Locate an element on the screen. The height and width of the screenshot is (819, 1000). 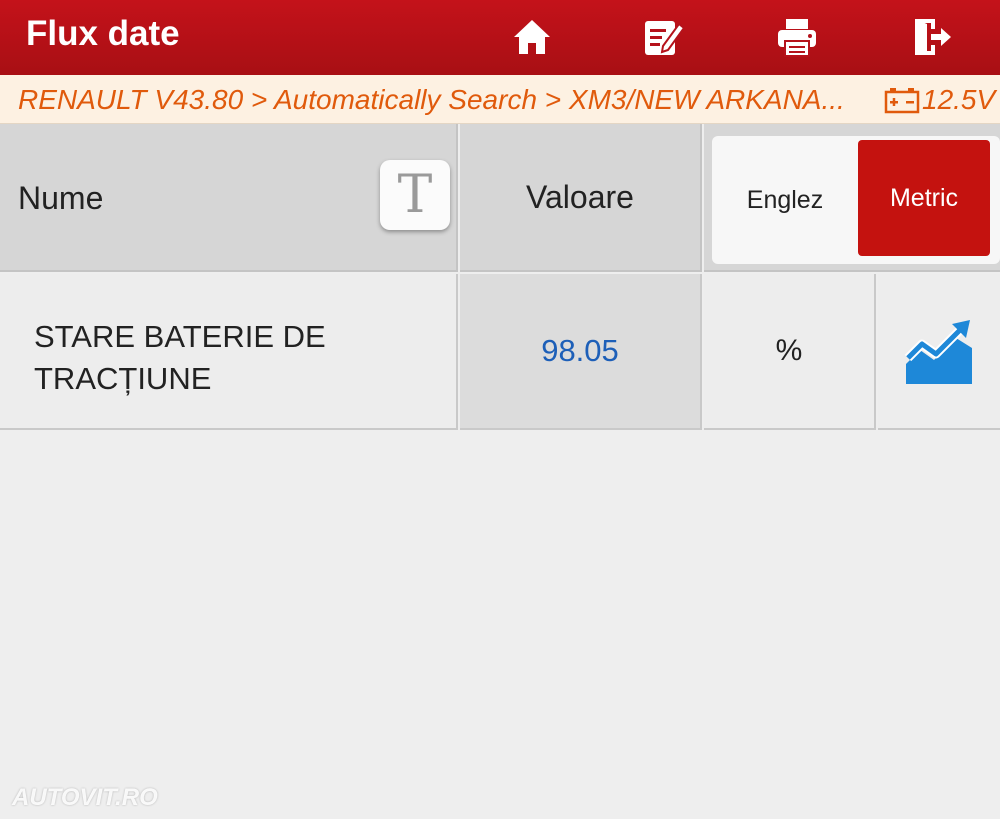
watermark: AUTOVIT.RO is located at coordinates (85, 797).